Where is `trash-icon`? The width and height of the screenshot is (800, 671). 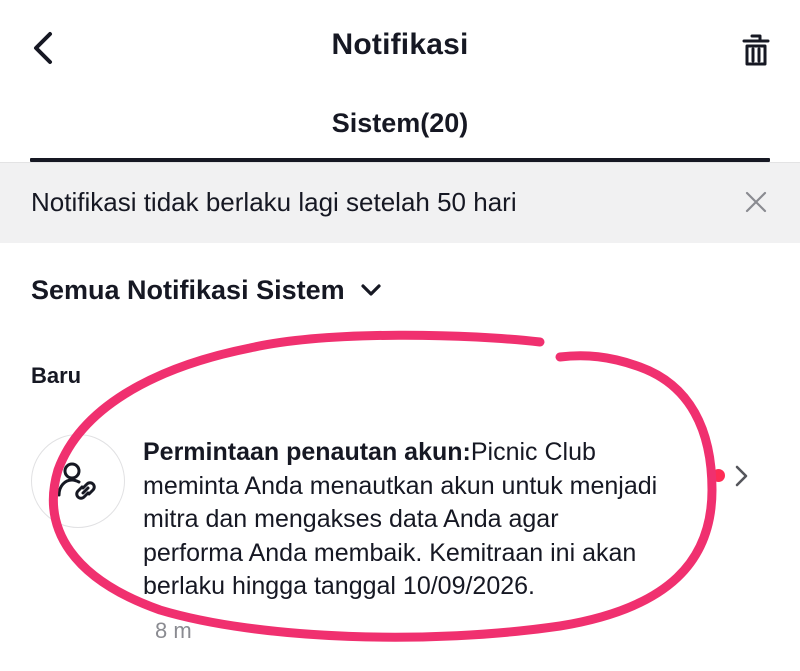
trash-icon is located at coordinates (756, 50).